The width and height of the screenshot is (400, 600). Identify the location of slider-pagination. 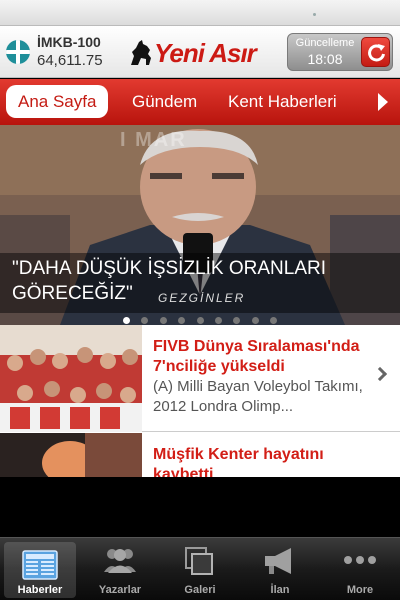
(200, 317).